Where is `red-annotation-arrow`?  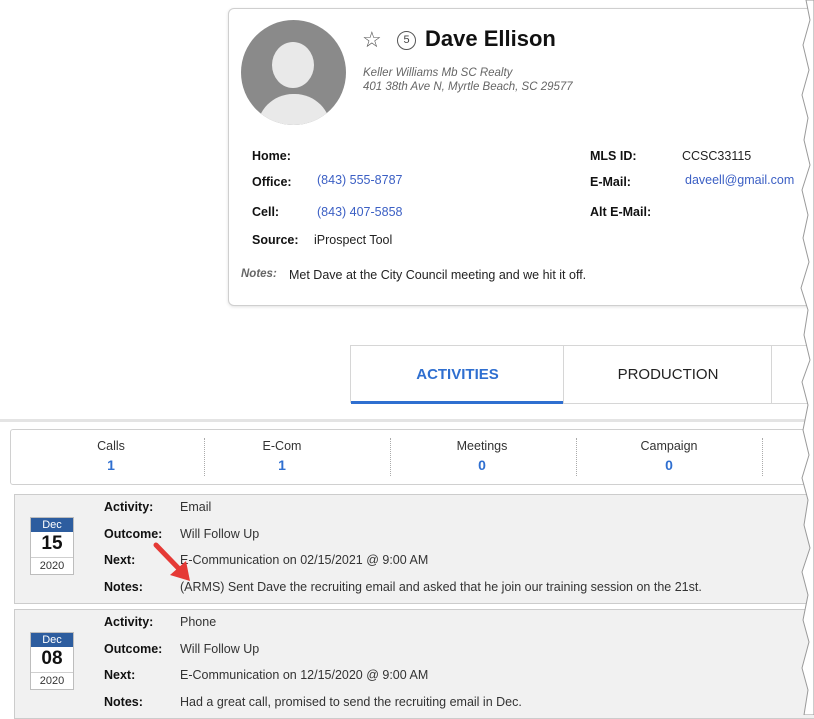 red-annotation-arrow is located at coordinates (171, 561).